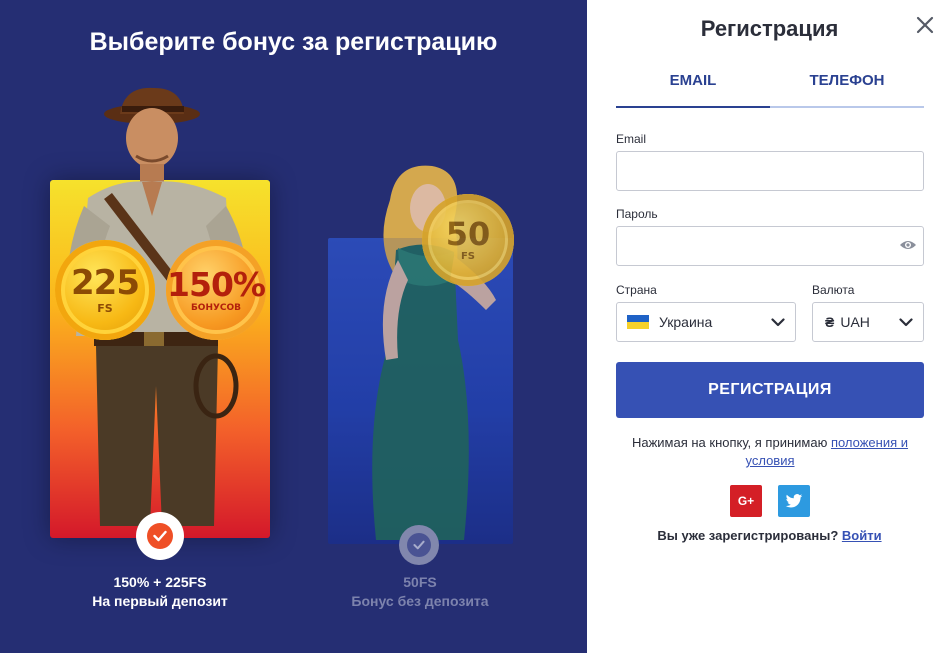 The width and height of the screenshot is (952, 653). Describe the element at coordinates (862, 535) in the screenshot. I see `login-link: Войти` at that location.